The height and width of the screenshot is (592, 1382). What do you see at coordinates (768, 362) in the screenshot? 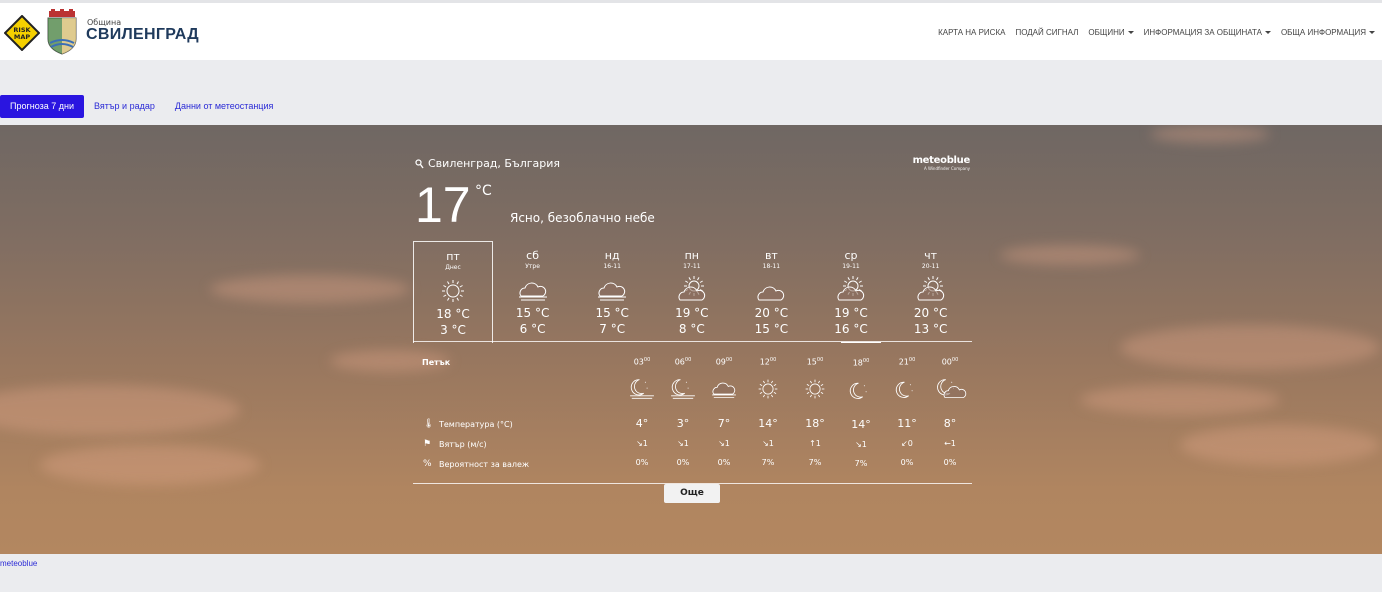
I see `hour-time: 1200` at bounding box center [768, 362].